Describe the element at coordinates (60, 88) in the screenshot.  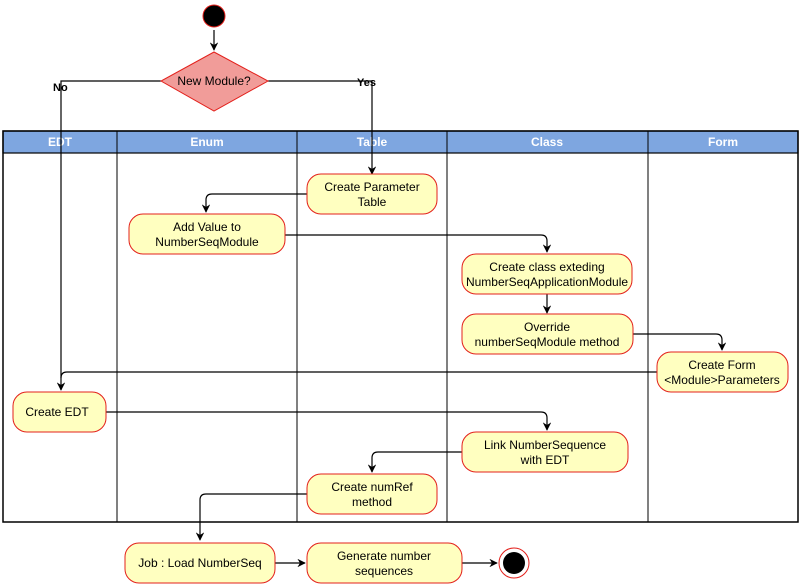
I see `edge-label-no: No` at that location.